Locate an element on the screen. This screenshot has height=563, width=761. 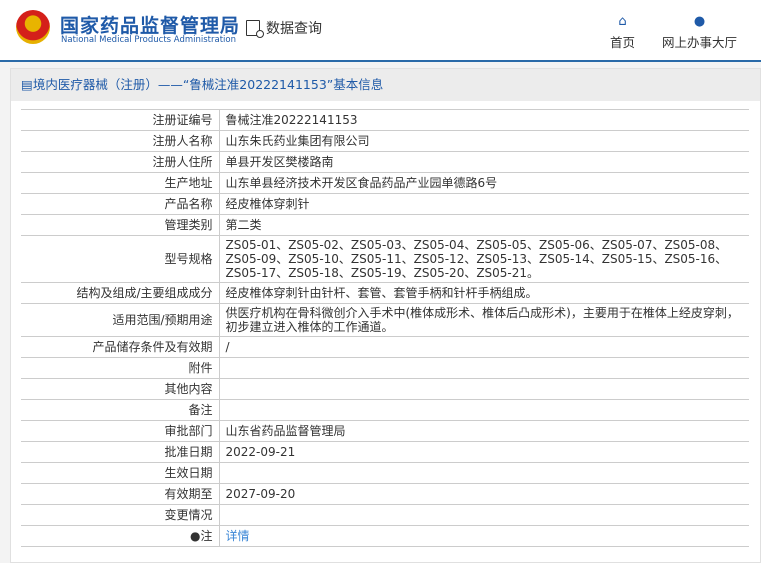
row-label: 生产地址 is located at coordinates (120, 183).